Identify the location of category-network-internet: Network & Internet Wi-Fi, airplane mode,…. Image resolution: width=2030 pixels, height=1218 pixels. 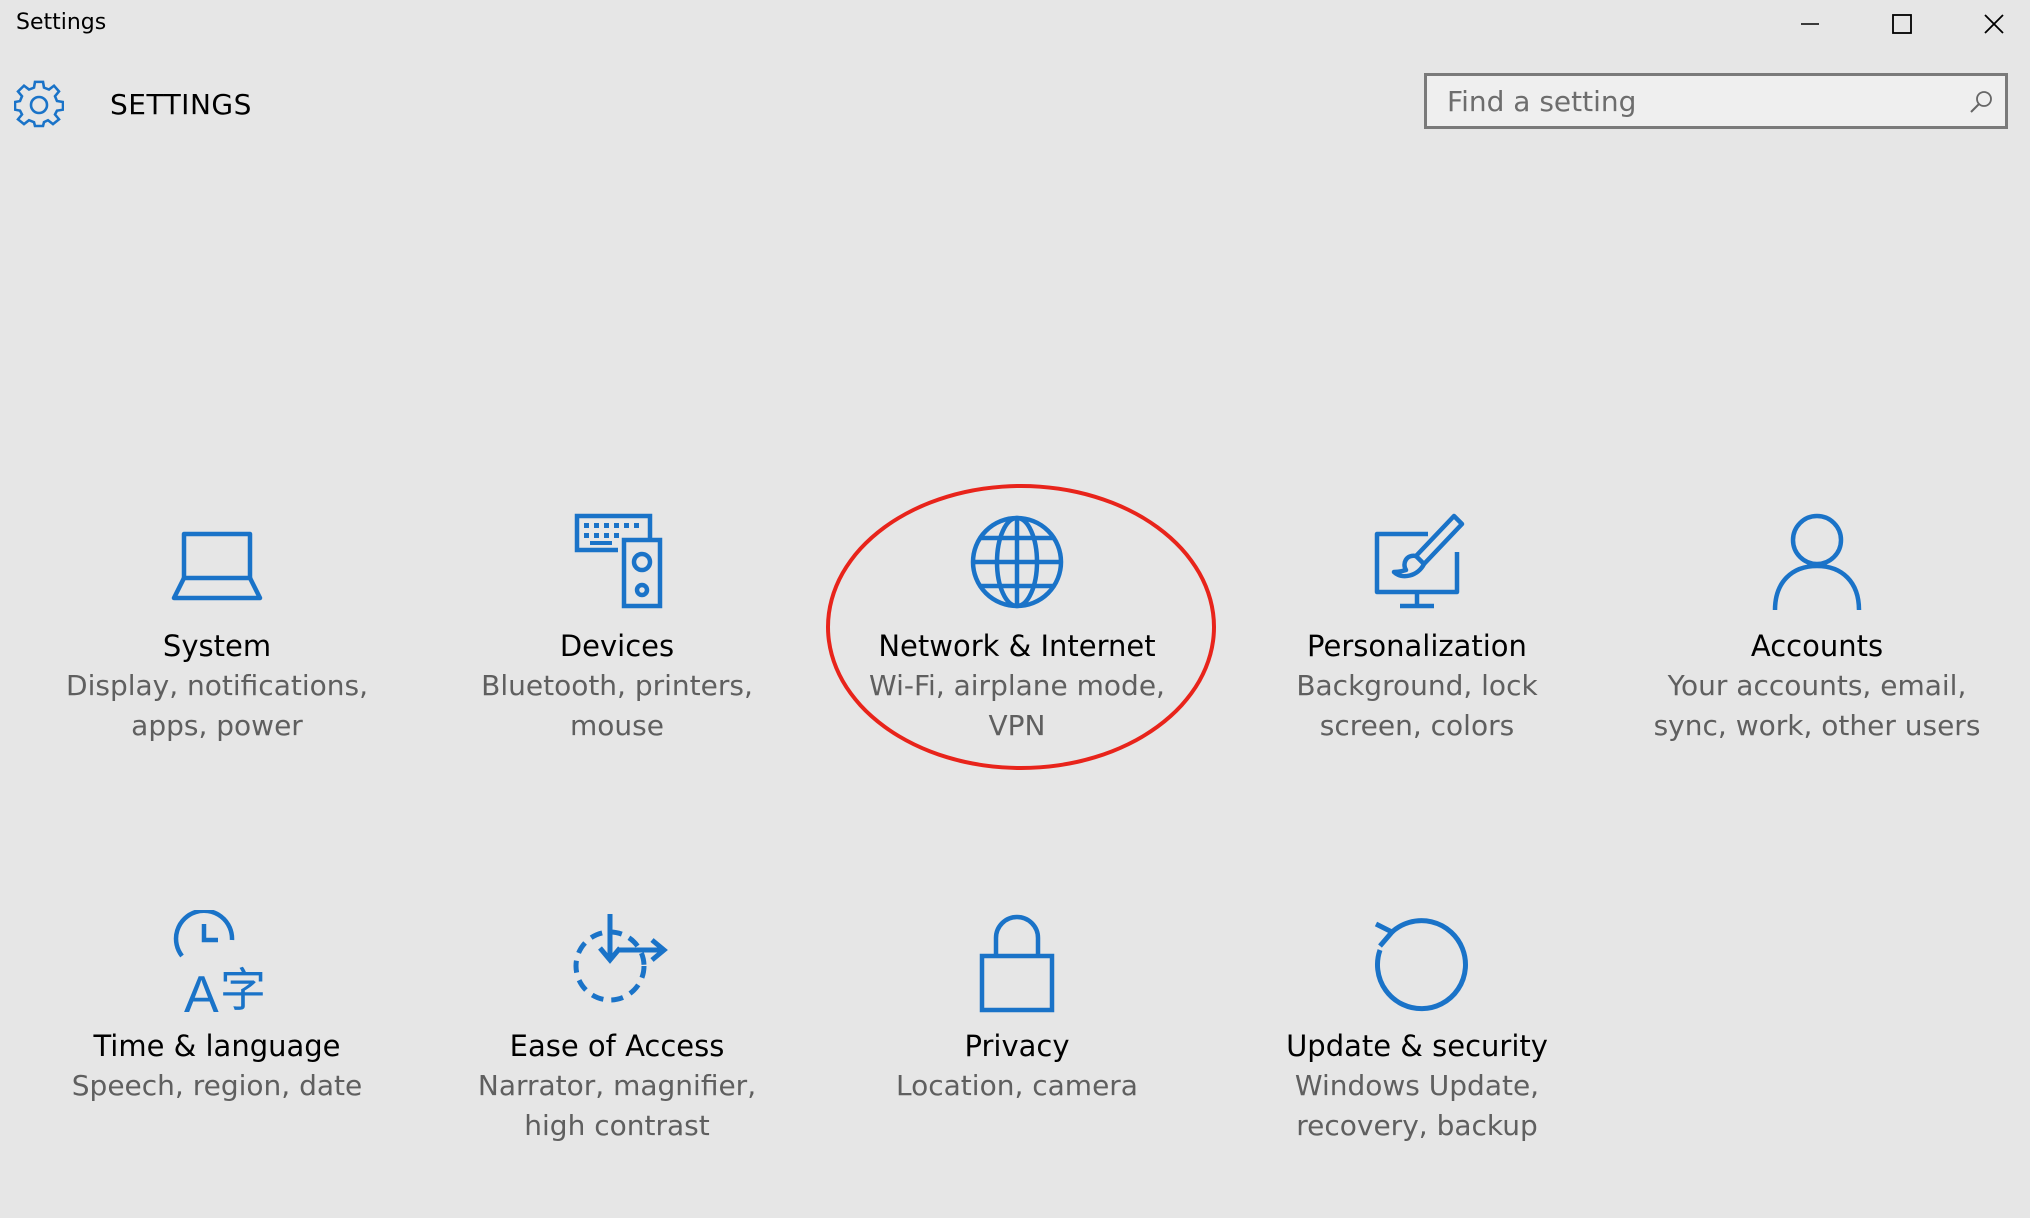
(1017, 628).